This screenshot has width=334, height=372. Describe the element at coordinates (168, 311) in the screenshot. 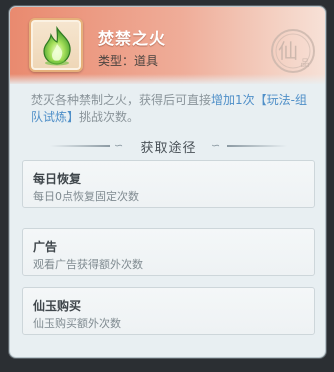

I see `source-jade-purchase: 仙玉购买 仙玉购买额外次数` at that location.